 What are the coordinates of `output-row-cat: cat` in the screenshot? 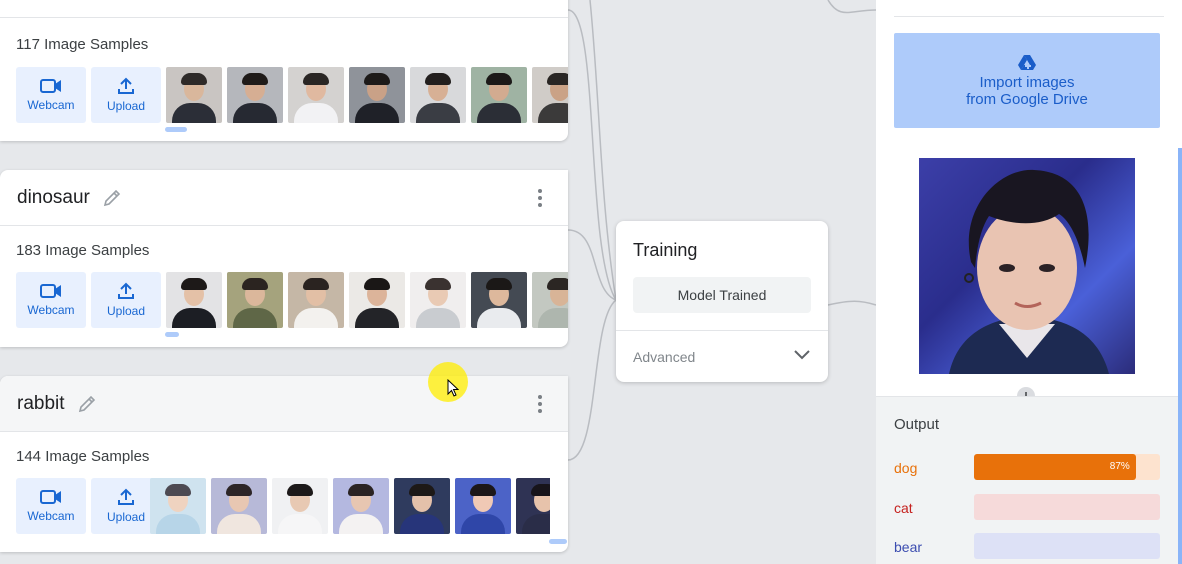 It's located at (1027, 507).